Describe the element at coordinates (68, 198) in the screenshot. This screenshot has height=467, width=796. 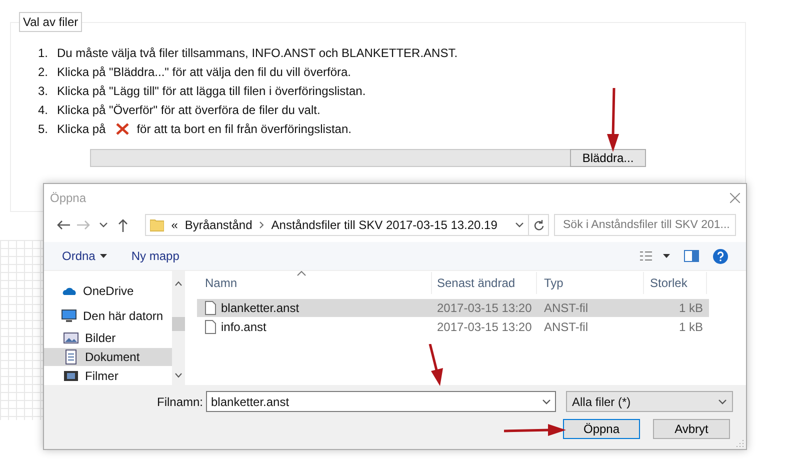
I see `dialog-title: Öppna` at that location.